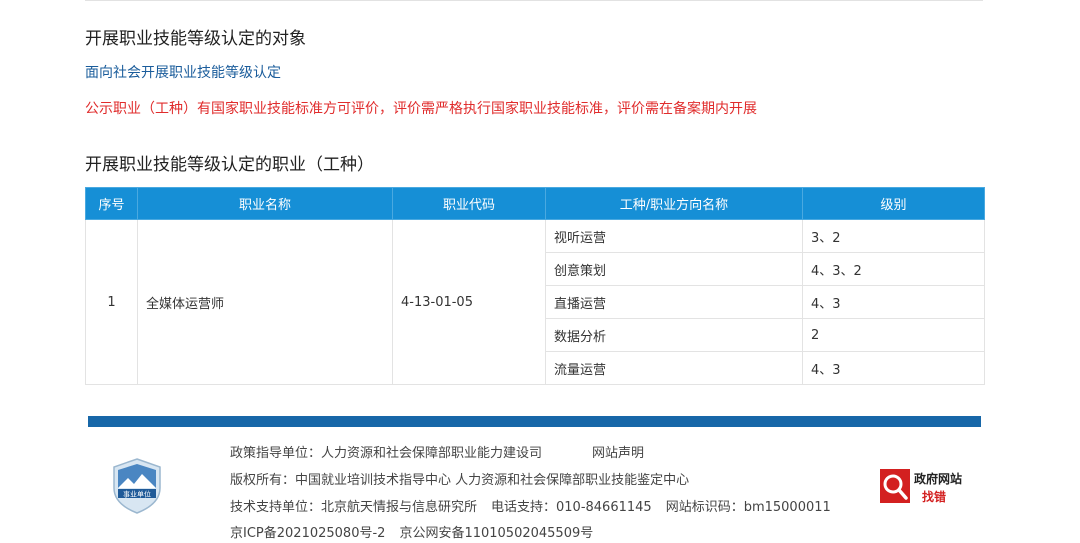 This screenshot has width=1080, height=543. I want to click on cell-level: 2, so click(893, 335).